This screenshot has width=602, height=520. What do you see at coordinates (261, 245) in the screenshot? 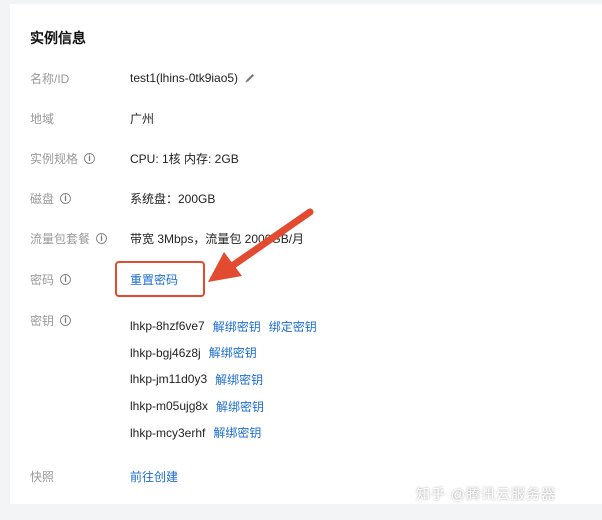
I see `red-arrow-annotation` at bounding box center [261, 245].